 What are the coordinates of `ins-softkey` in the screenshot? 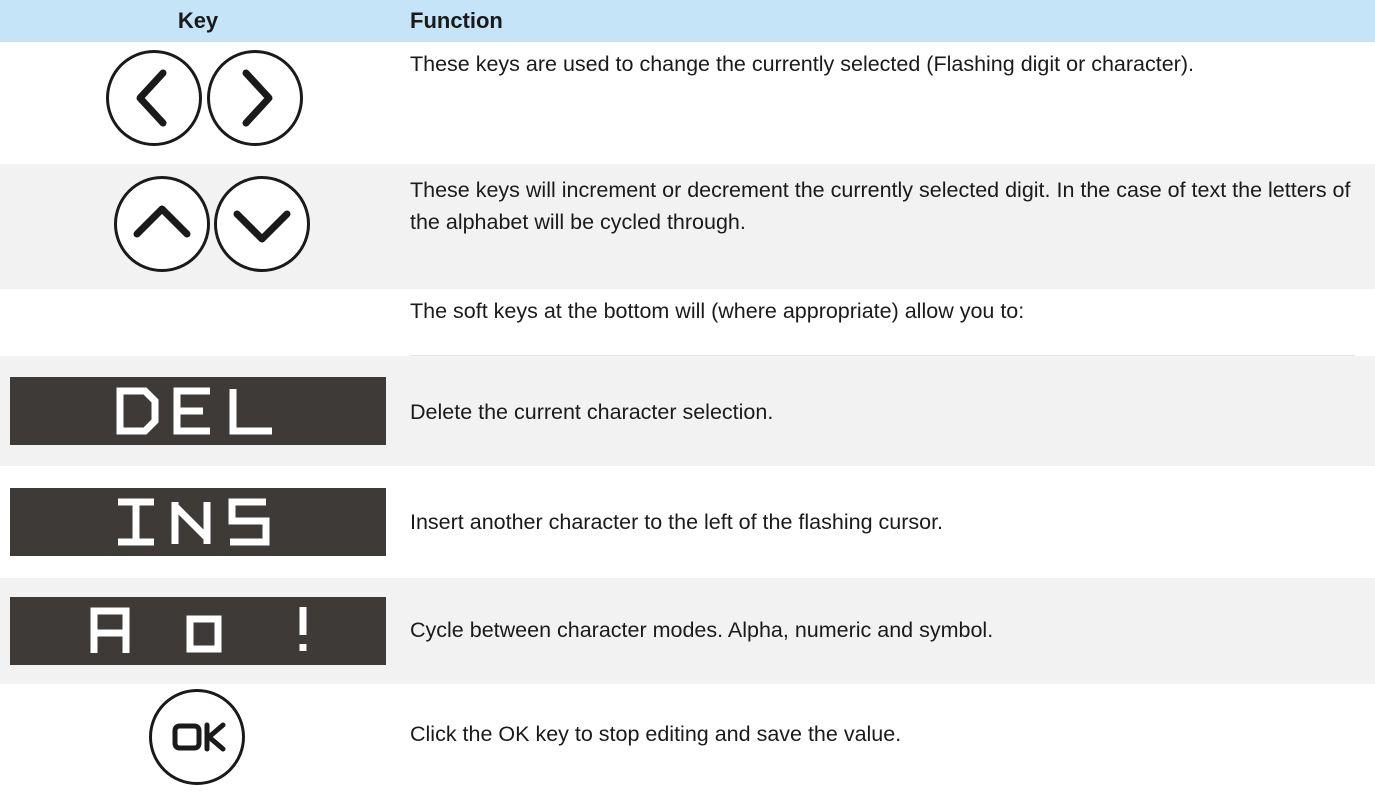 It's located at (198, 522).